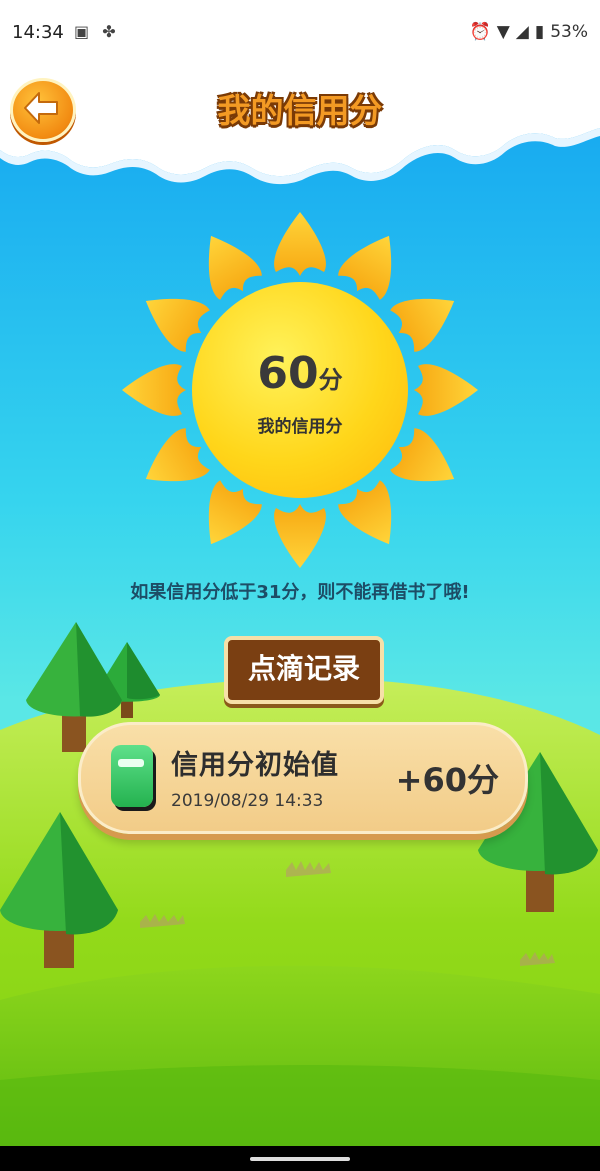 The image size is (600, 1171). Describe the element at coordinates (255, 765) in the screenshot. I see `record-title: 信用分初始值` at that location.